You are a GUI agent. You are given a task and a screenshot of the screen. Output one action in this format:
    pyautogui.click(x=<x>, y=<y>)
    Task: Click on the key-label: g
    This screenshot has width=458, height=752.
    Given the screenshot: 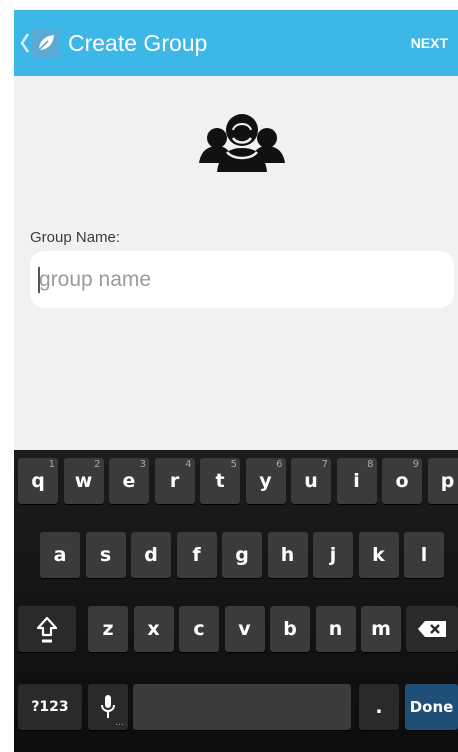 What is the action you would take?
    pyautogui.click(x=242, y=555)
    